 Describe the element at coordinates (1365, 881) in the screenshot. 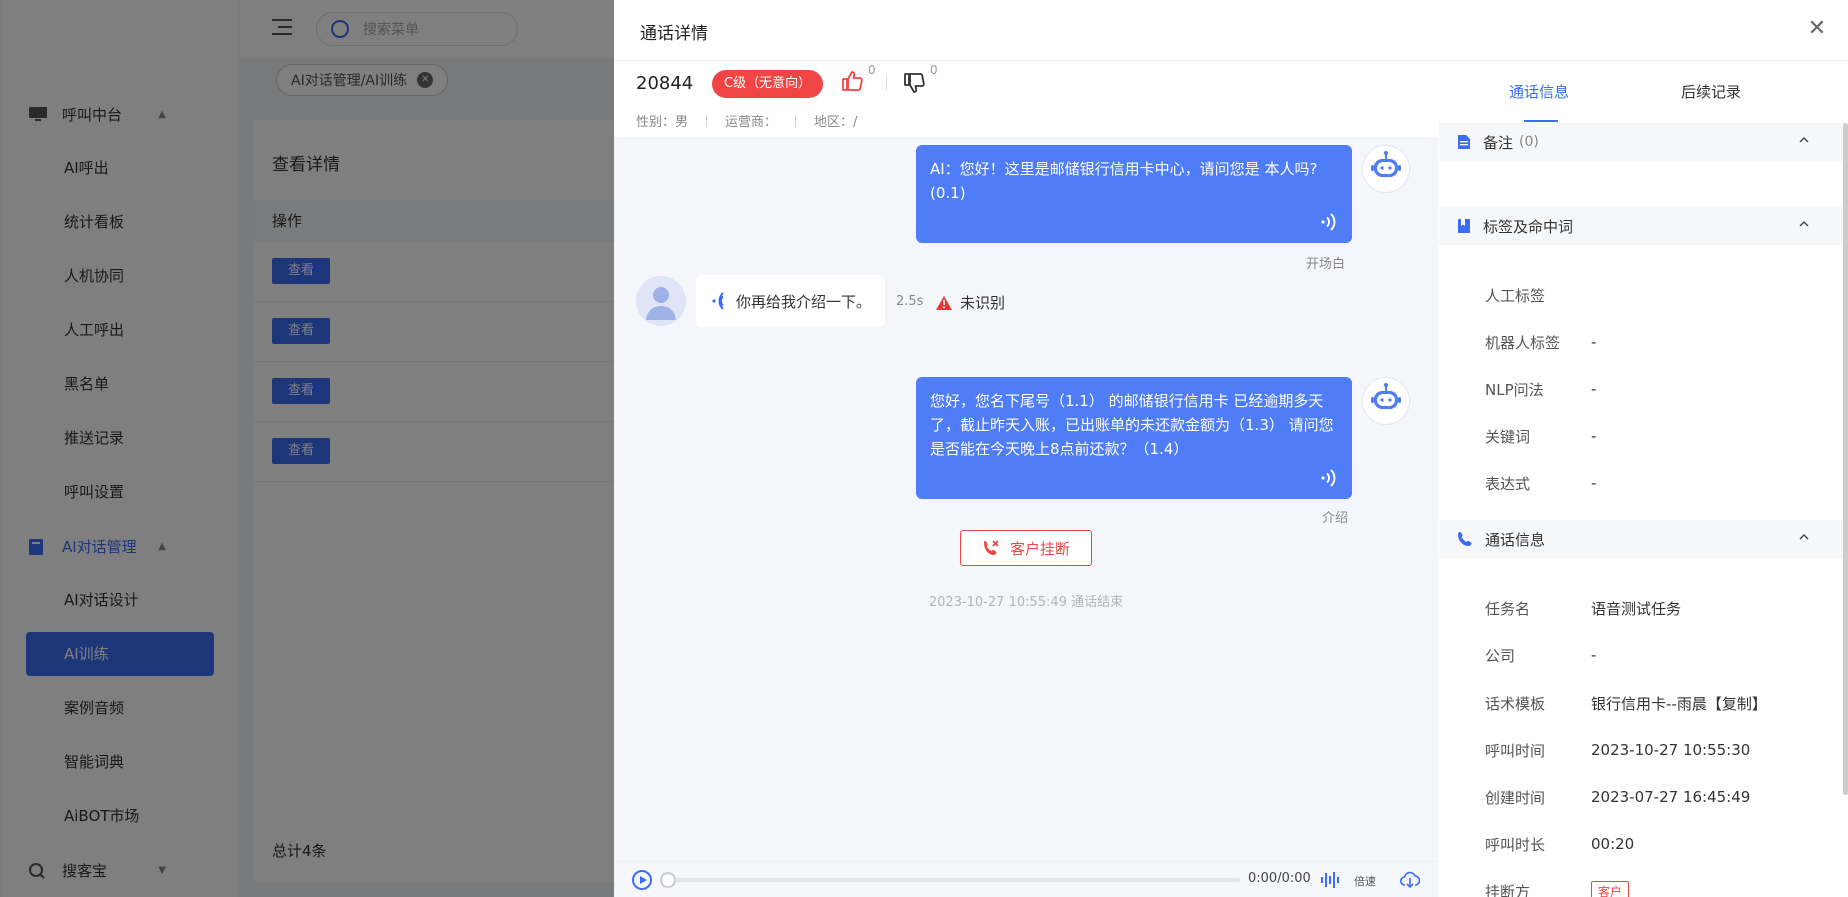

I see `playback-speed-button: 倍速` at that location.